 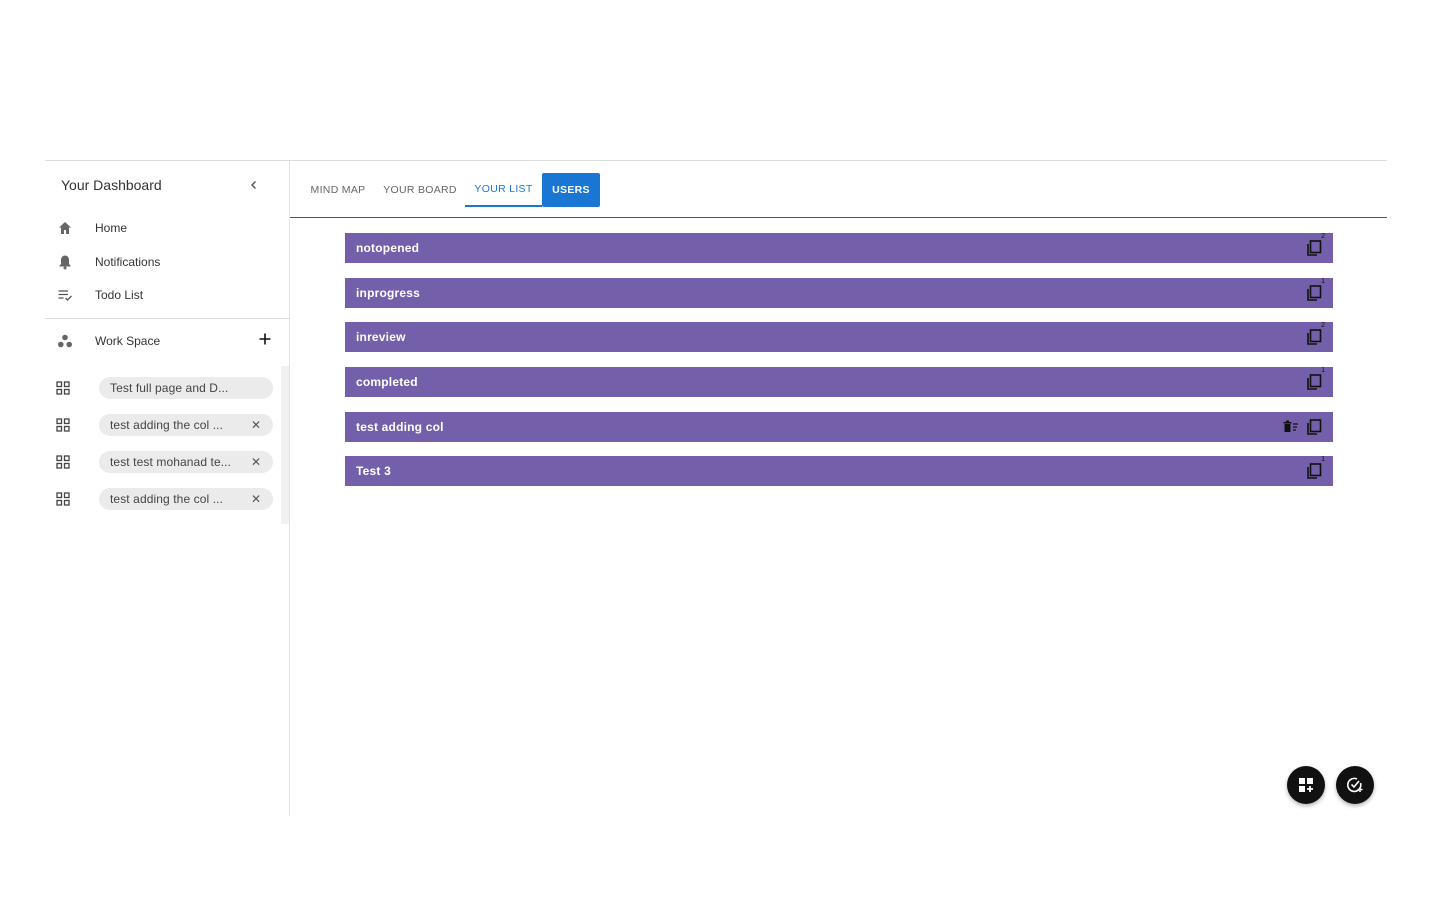 I want to click on list-row-label: inreview, so click(x=381, y=337).